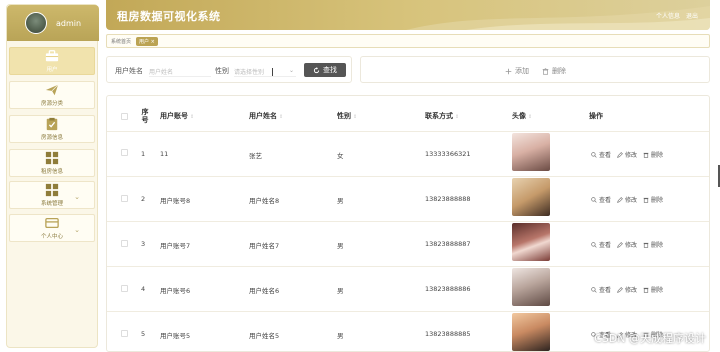  Describe the element at coordinates (143, 334) in the screenshot. I see `row-index: 5` at that location.